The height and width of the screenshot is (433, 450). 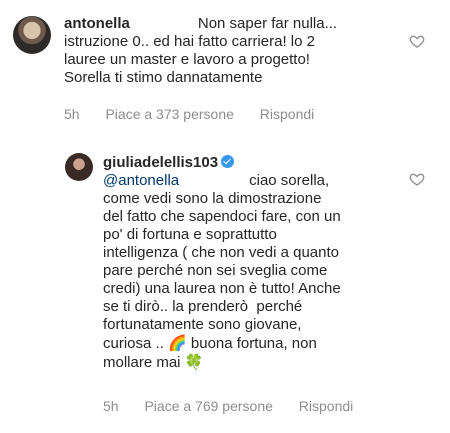 What do you see at coordinates (221, 252) in the screenshot?
I see `comment-text-line: intelligenza ( che non vedi a quanto` at bounding box center [221, 252].